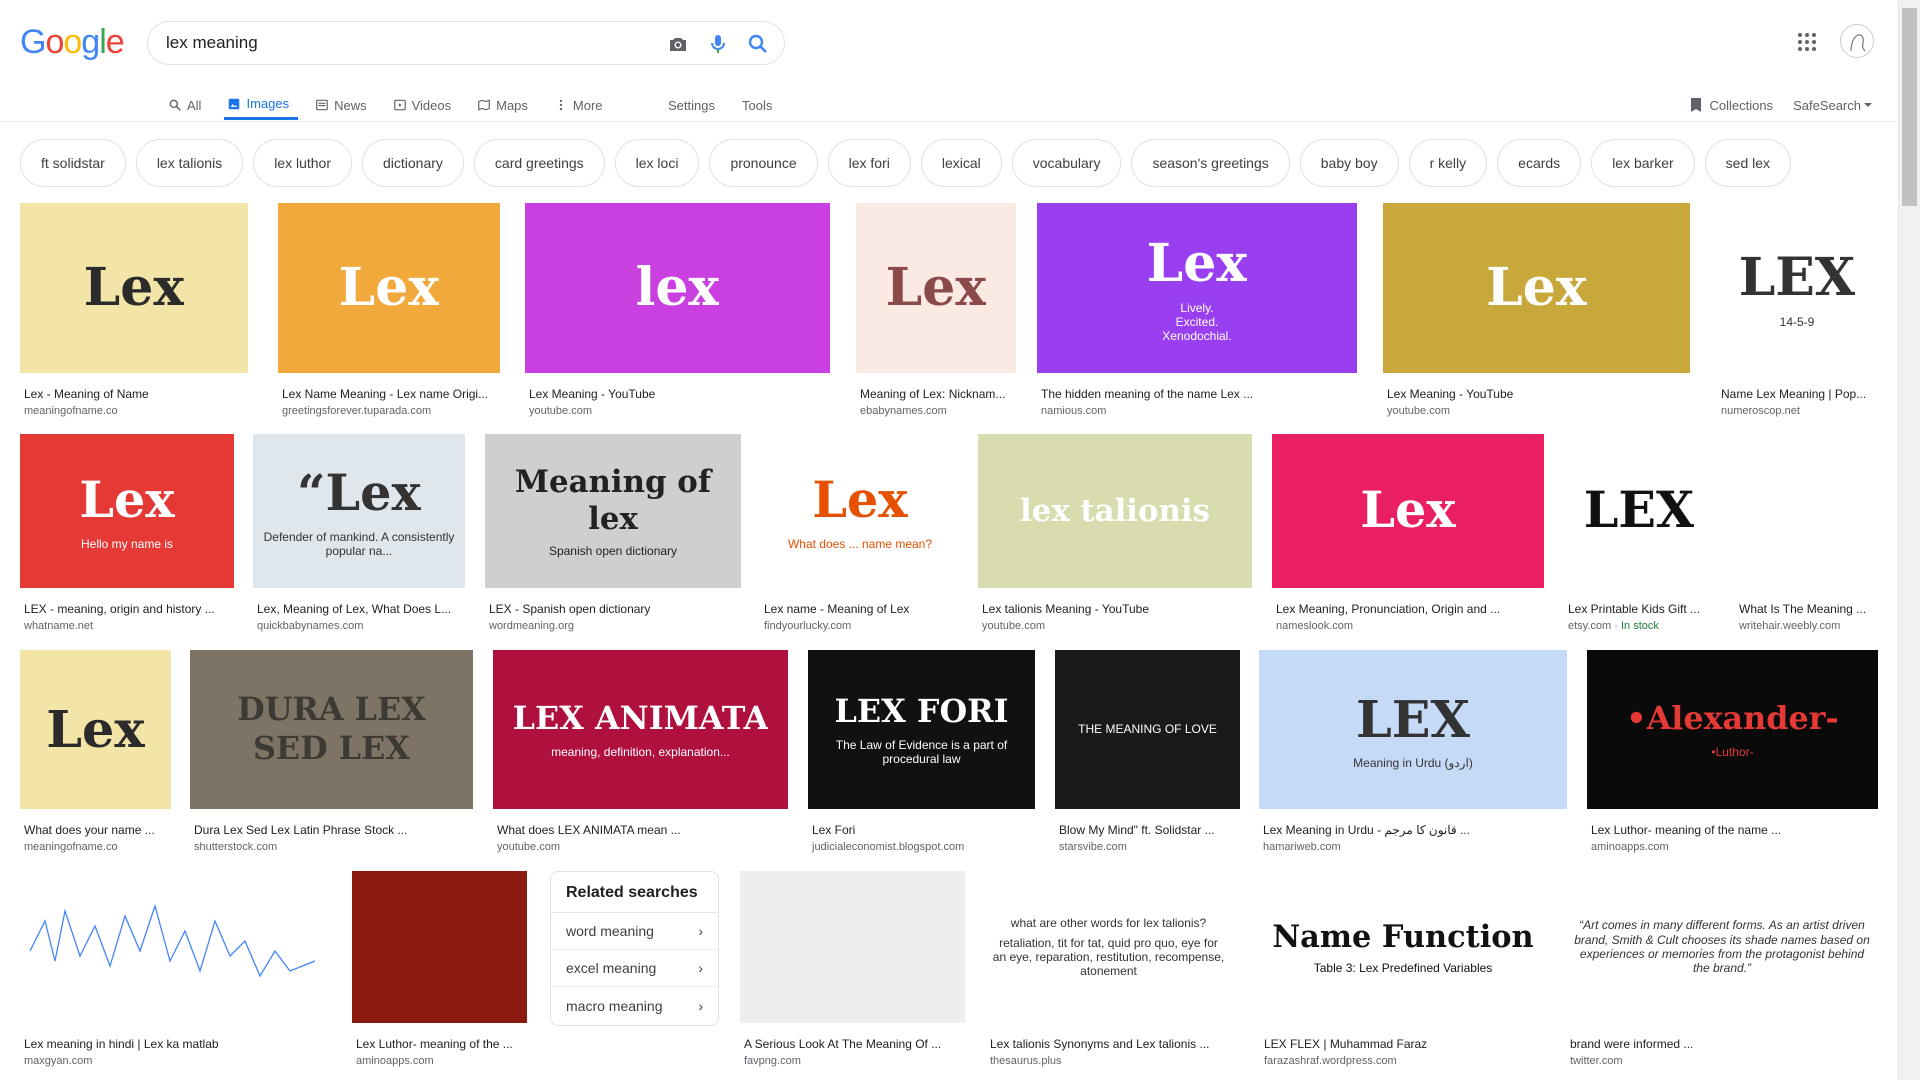 Image resolution: width=1920 pixels, height=1080 pixels. What do you see at coordinates (413, 163) in the screenshot?
I see `chip-suggestion: dictionary` at bounding box center [413, 163].